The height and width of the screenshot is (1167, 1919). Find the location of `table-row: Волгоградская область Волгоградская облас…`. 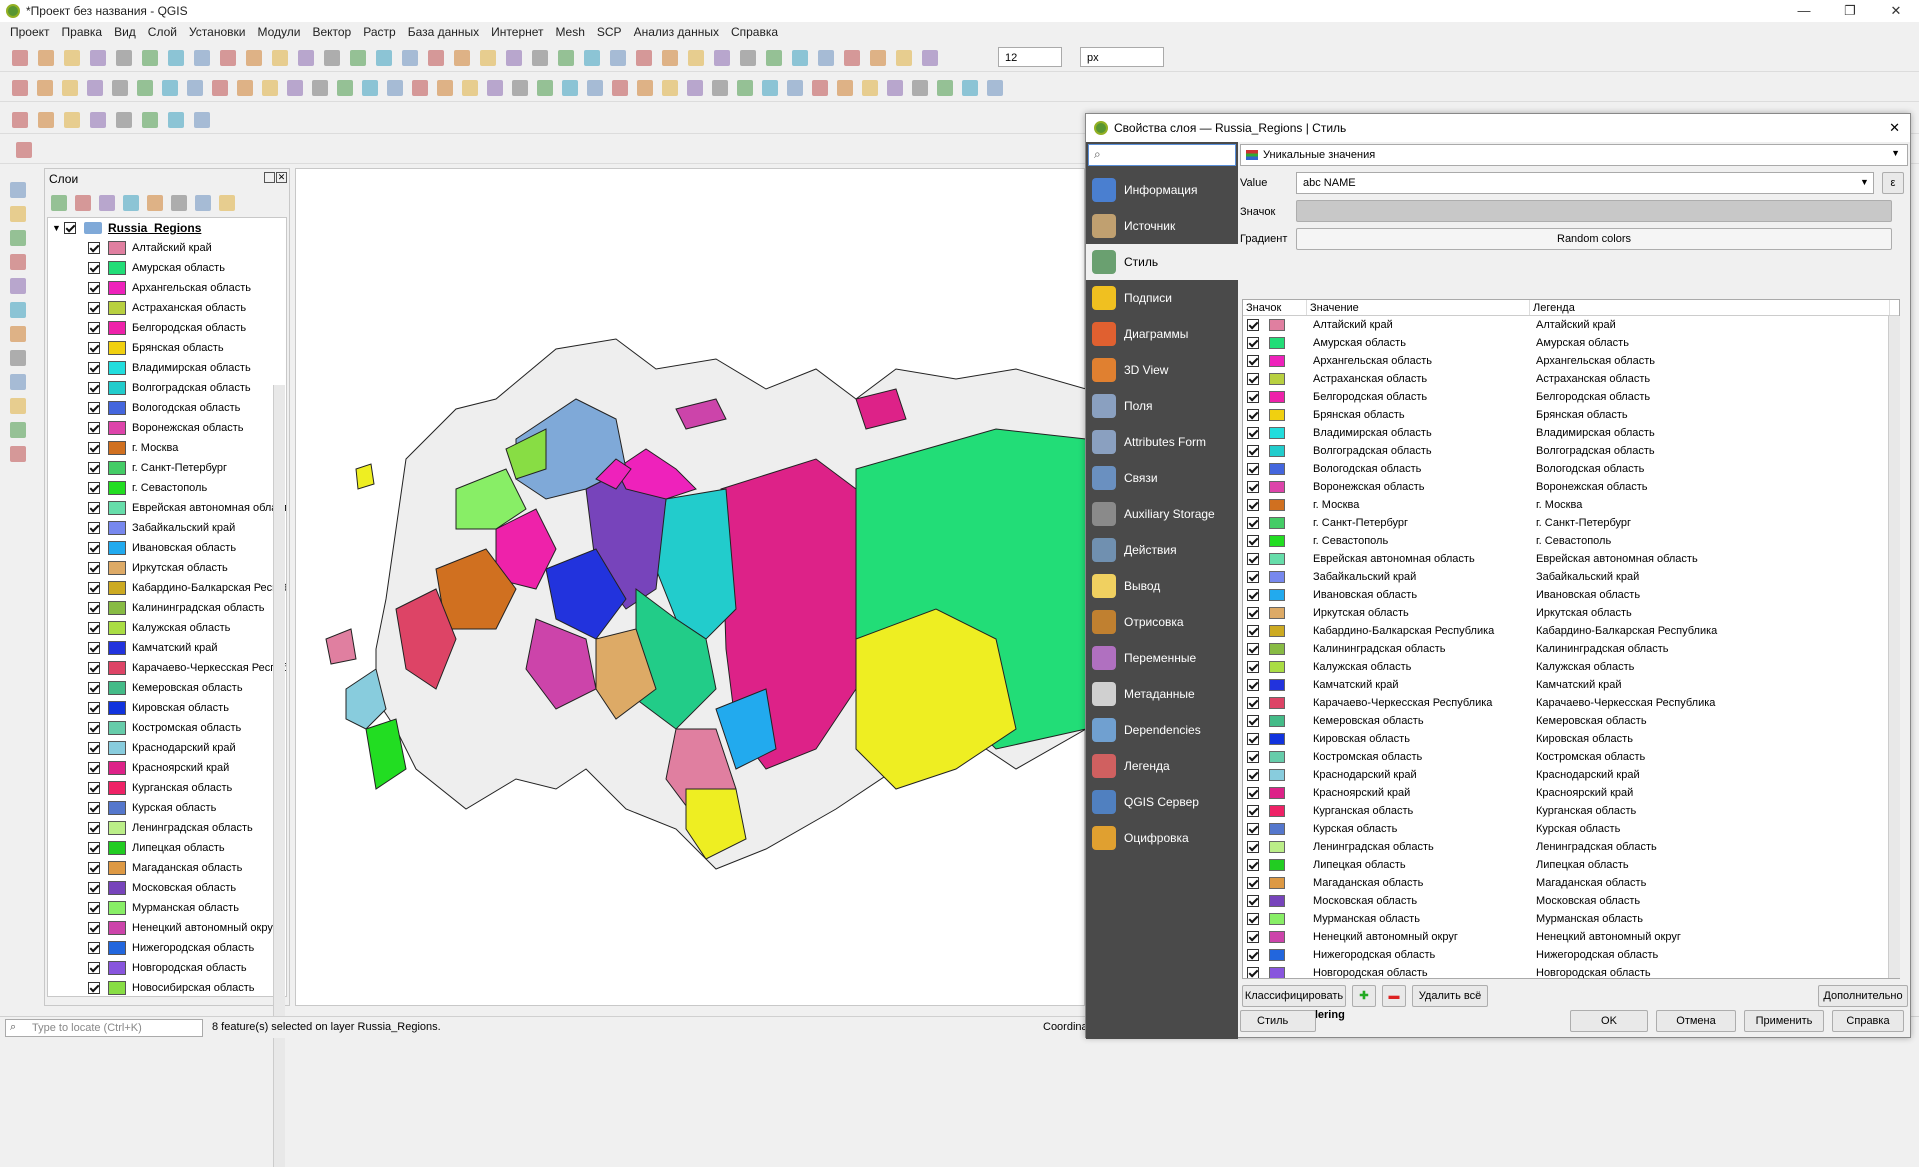

table-row: Волгоградская область Волгоградская облас… is located at coordinates (1571, 451).